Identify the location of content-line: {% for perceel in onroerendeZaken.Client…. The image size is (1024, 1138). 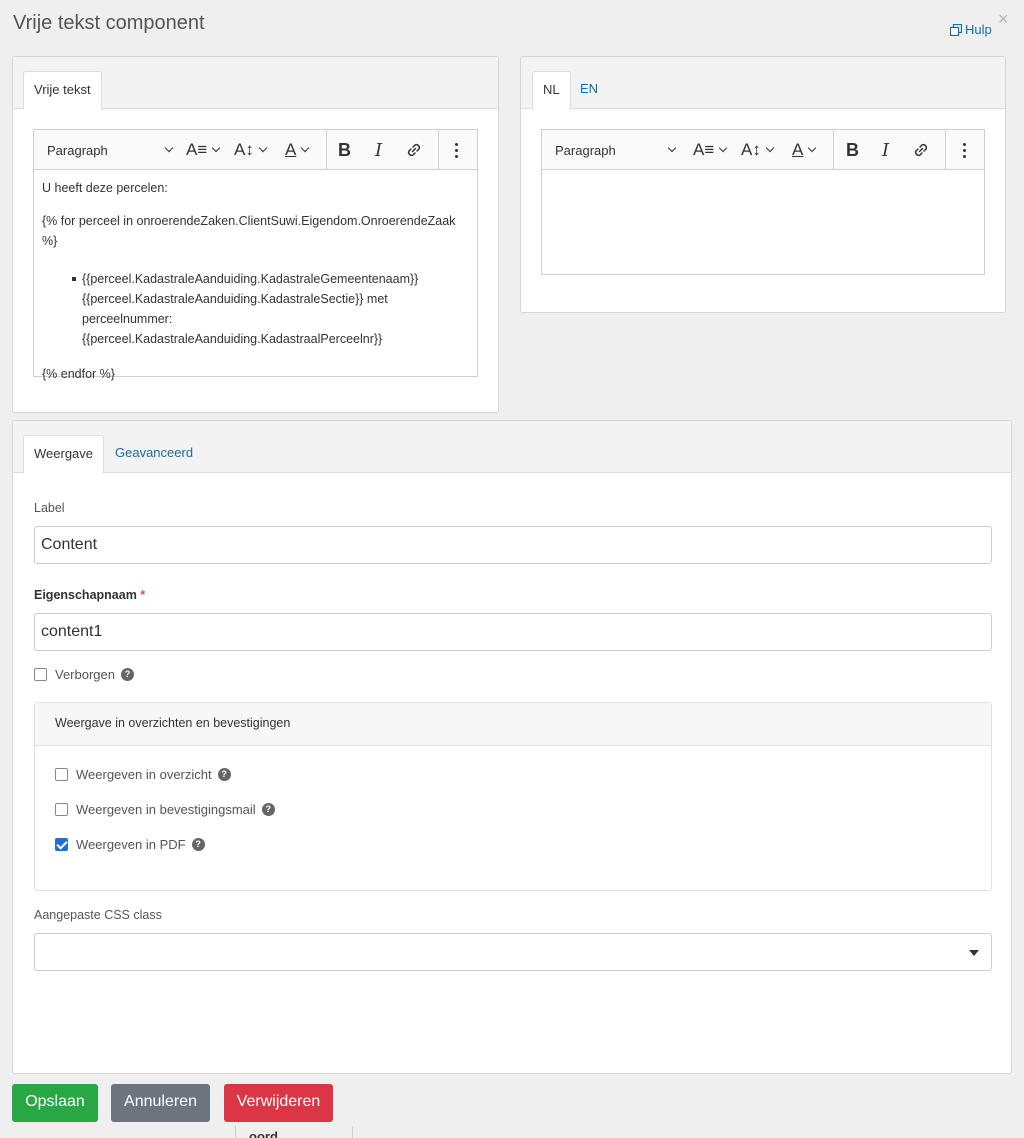
(249, 231).